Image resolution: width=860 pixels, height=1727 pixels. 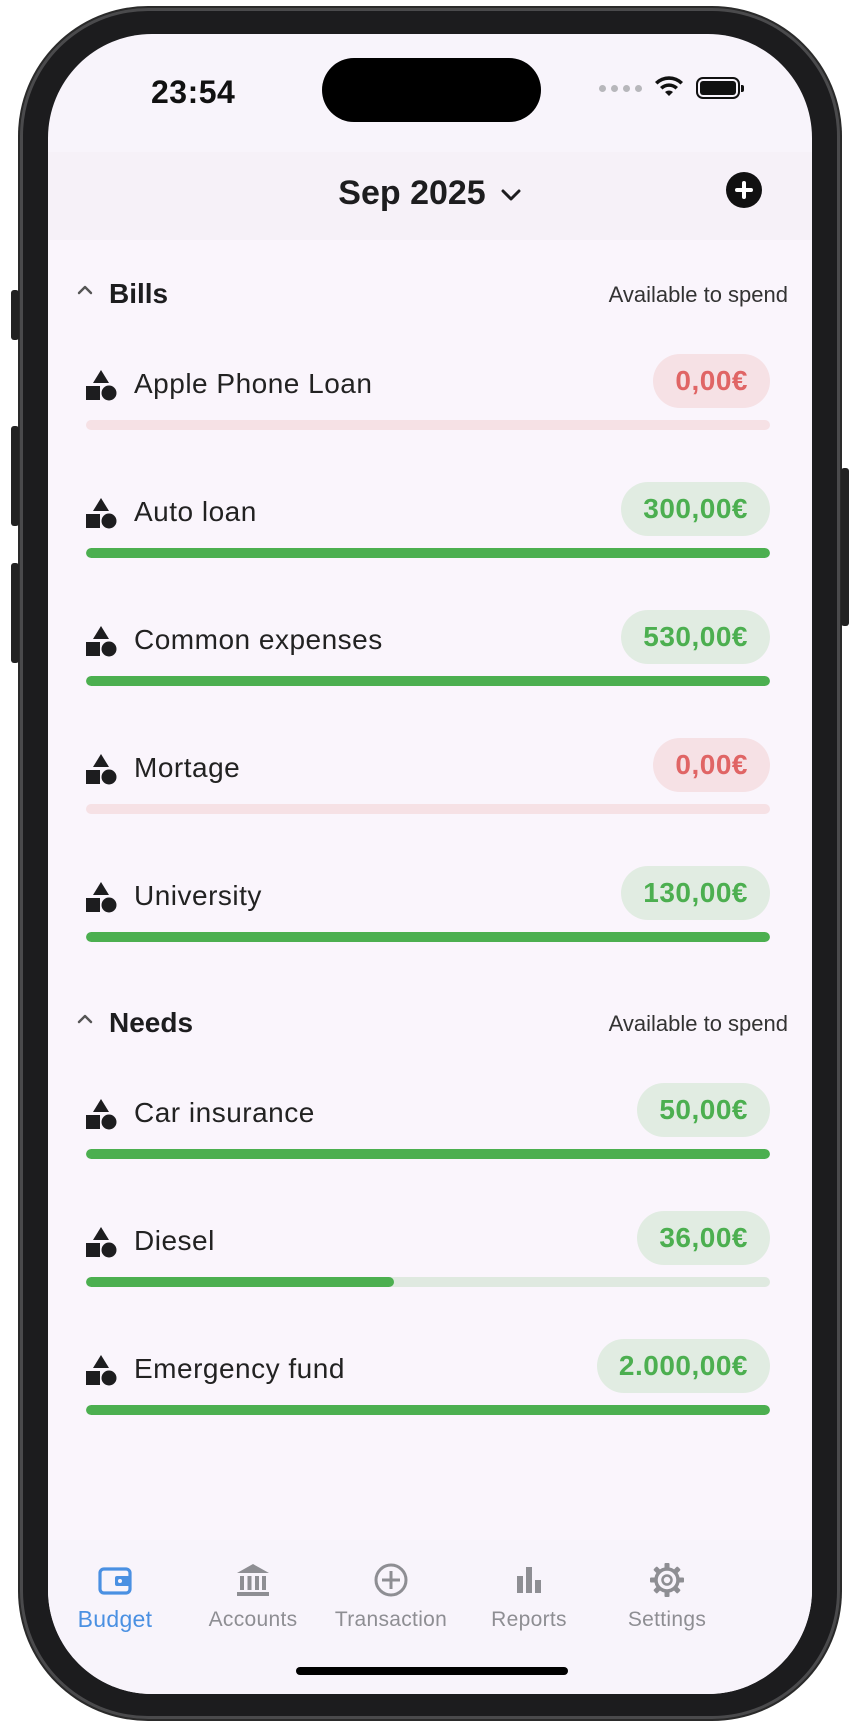 I want to click on available-amount-badge: 300,00€, so click(x=695, y=509).